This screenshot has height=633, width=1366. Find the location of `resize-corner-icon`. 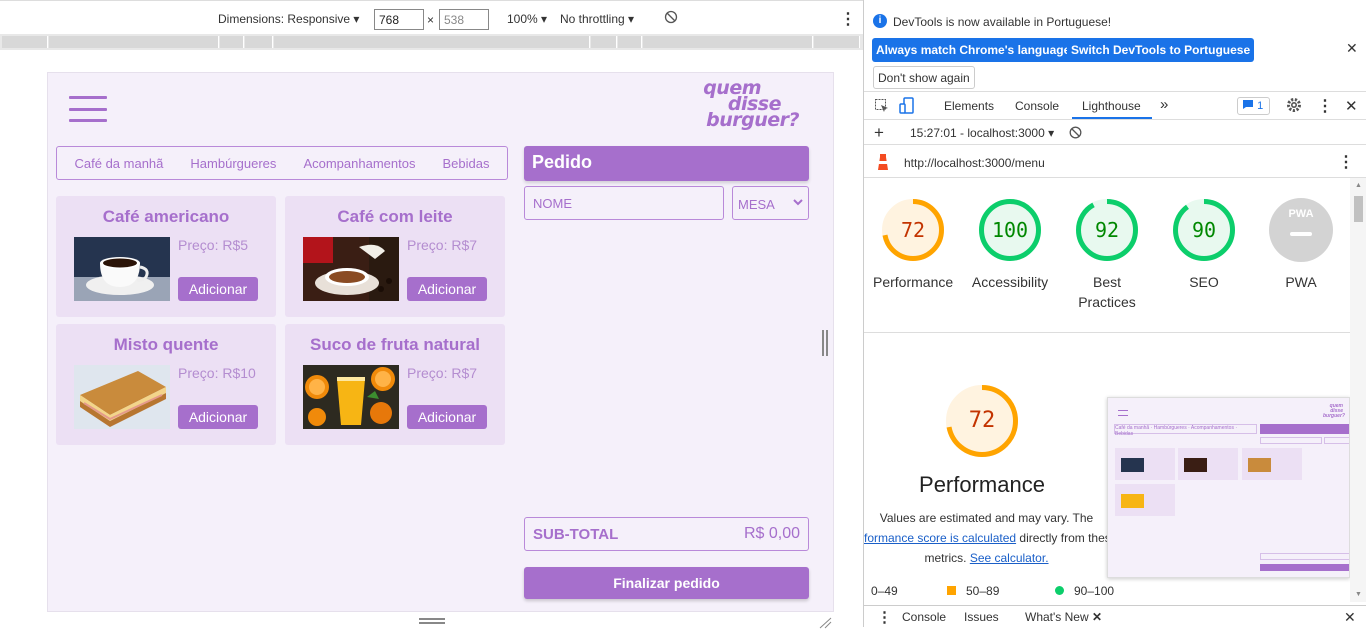

resize-corner-icon is located at coordinates (825, 621).